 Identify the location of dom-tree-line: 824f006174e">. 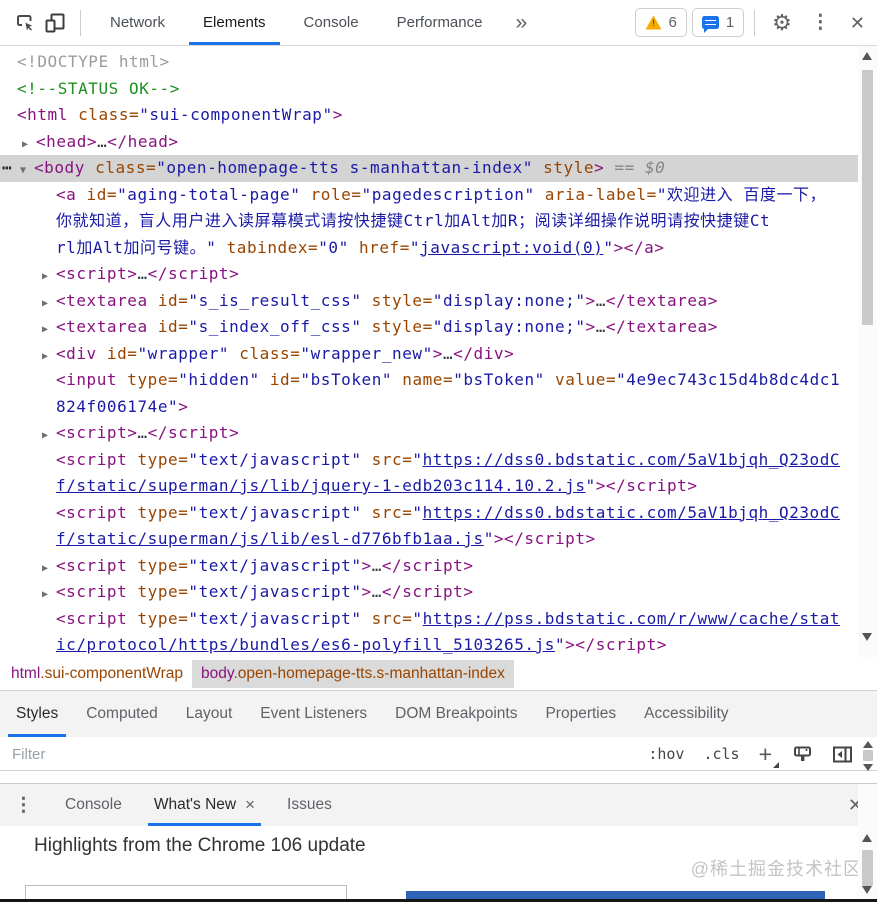
(429, 407).